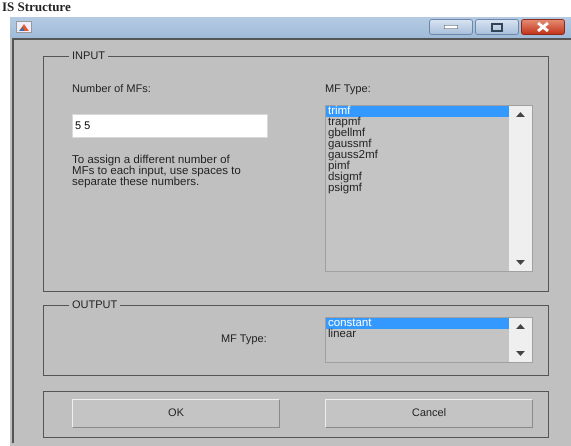 The width and height of the screenshot is (571, 446). I want to click on list-option: dsigmf, so click(417, 177).